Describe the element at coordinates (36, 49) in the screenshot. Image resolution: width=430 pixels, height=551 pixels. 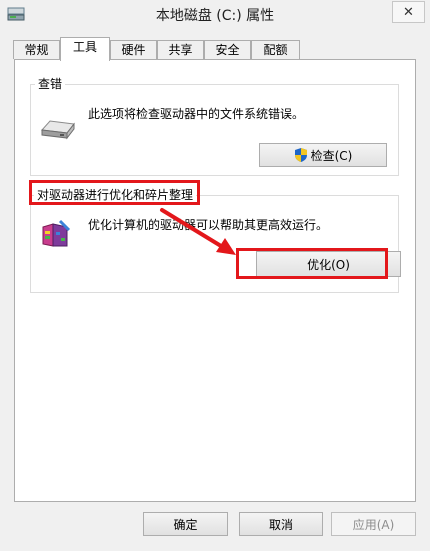
I see `tab-general: 常规` at that location.